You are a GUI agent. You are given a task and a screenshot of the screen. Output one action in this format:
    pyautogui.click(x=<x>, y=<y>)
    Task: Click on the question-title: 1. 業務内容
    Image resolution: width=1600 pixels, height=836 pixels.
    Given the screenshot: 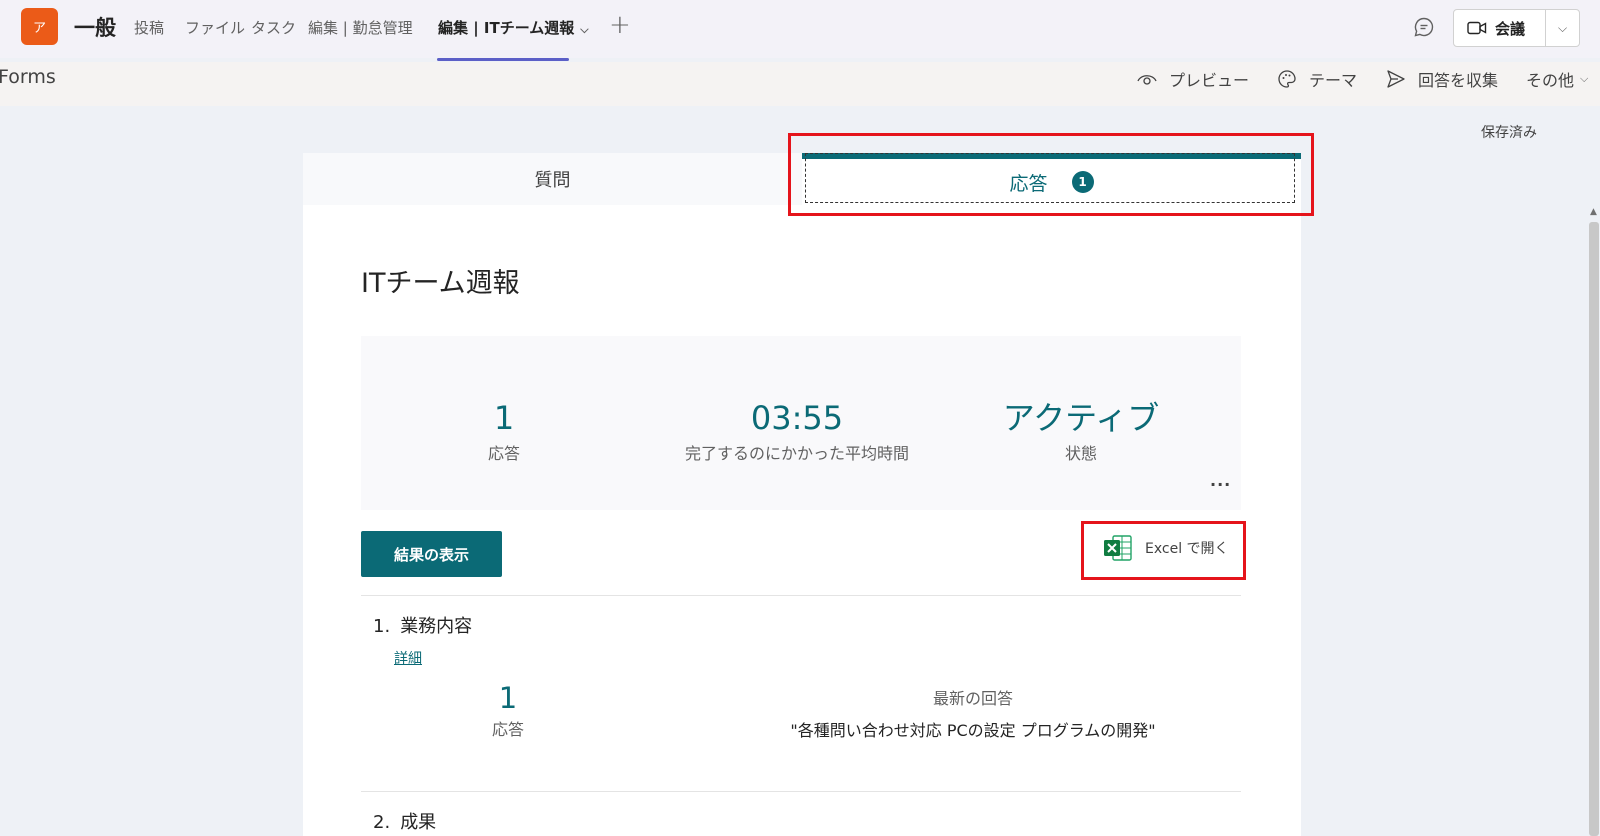 What is the action you would take?
    pyautogui.click(x=422, y=625)
    